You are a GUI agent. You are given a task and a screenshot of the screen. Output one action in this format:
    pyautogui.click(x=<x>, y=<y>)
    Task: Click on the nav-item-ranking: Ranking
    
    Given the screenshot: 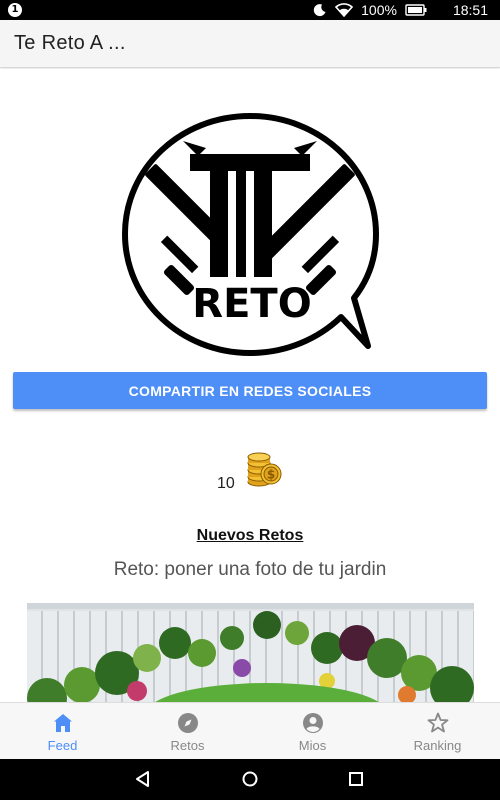 What is the action you would take?
    pyautogui.click(x=437, y=731)
    